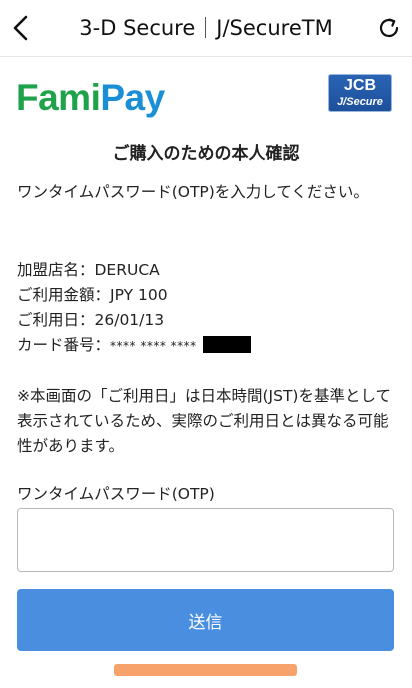 The width and height of the screenshot is (412, 688). I want to click on card-number: カード番号：**** **** ****, so click(208, 345).